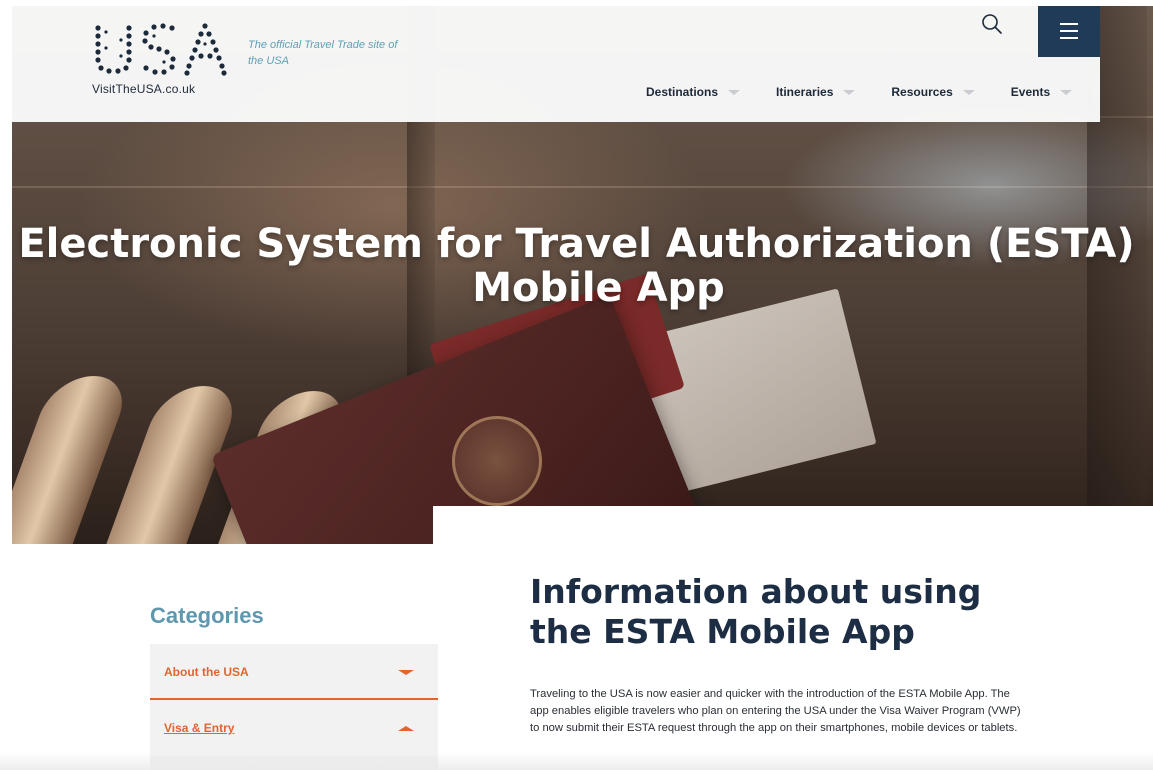  I want to click on category-label: Visa & Entry, so click(199, 728).